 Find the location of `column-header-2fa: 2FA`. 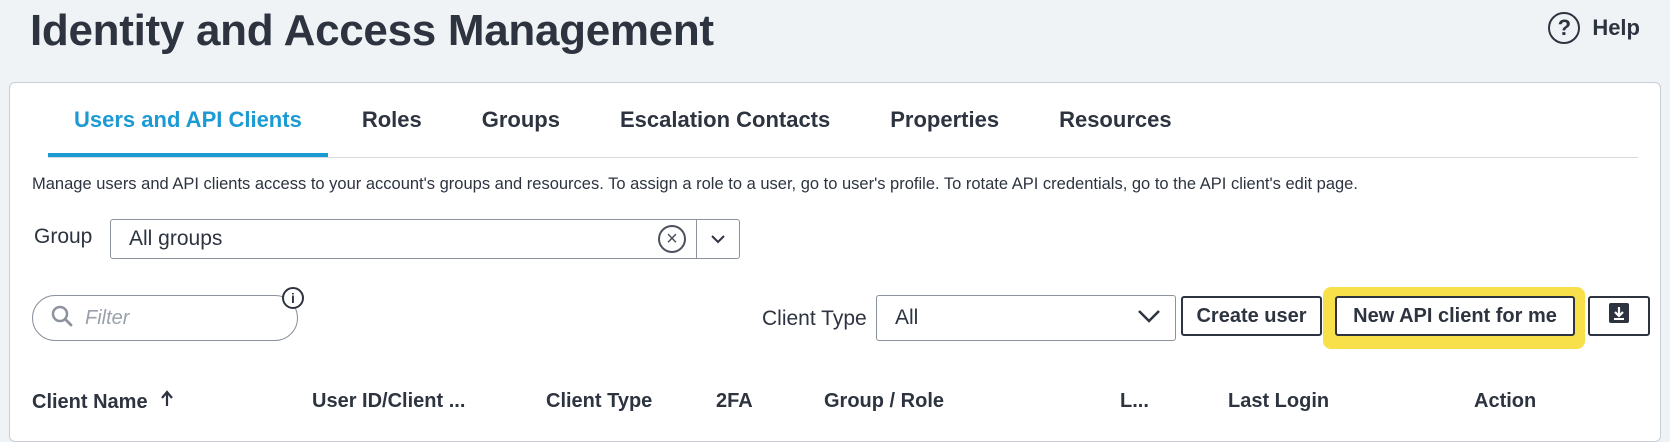

column-header-2fa: 2FA is located at coordinates (734, 401).